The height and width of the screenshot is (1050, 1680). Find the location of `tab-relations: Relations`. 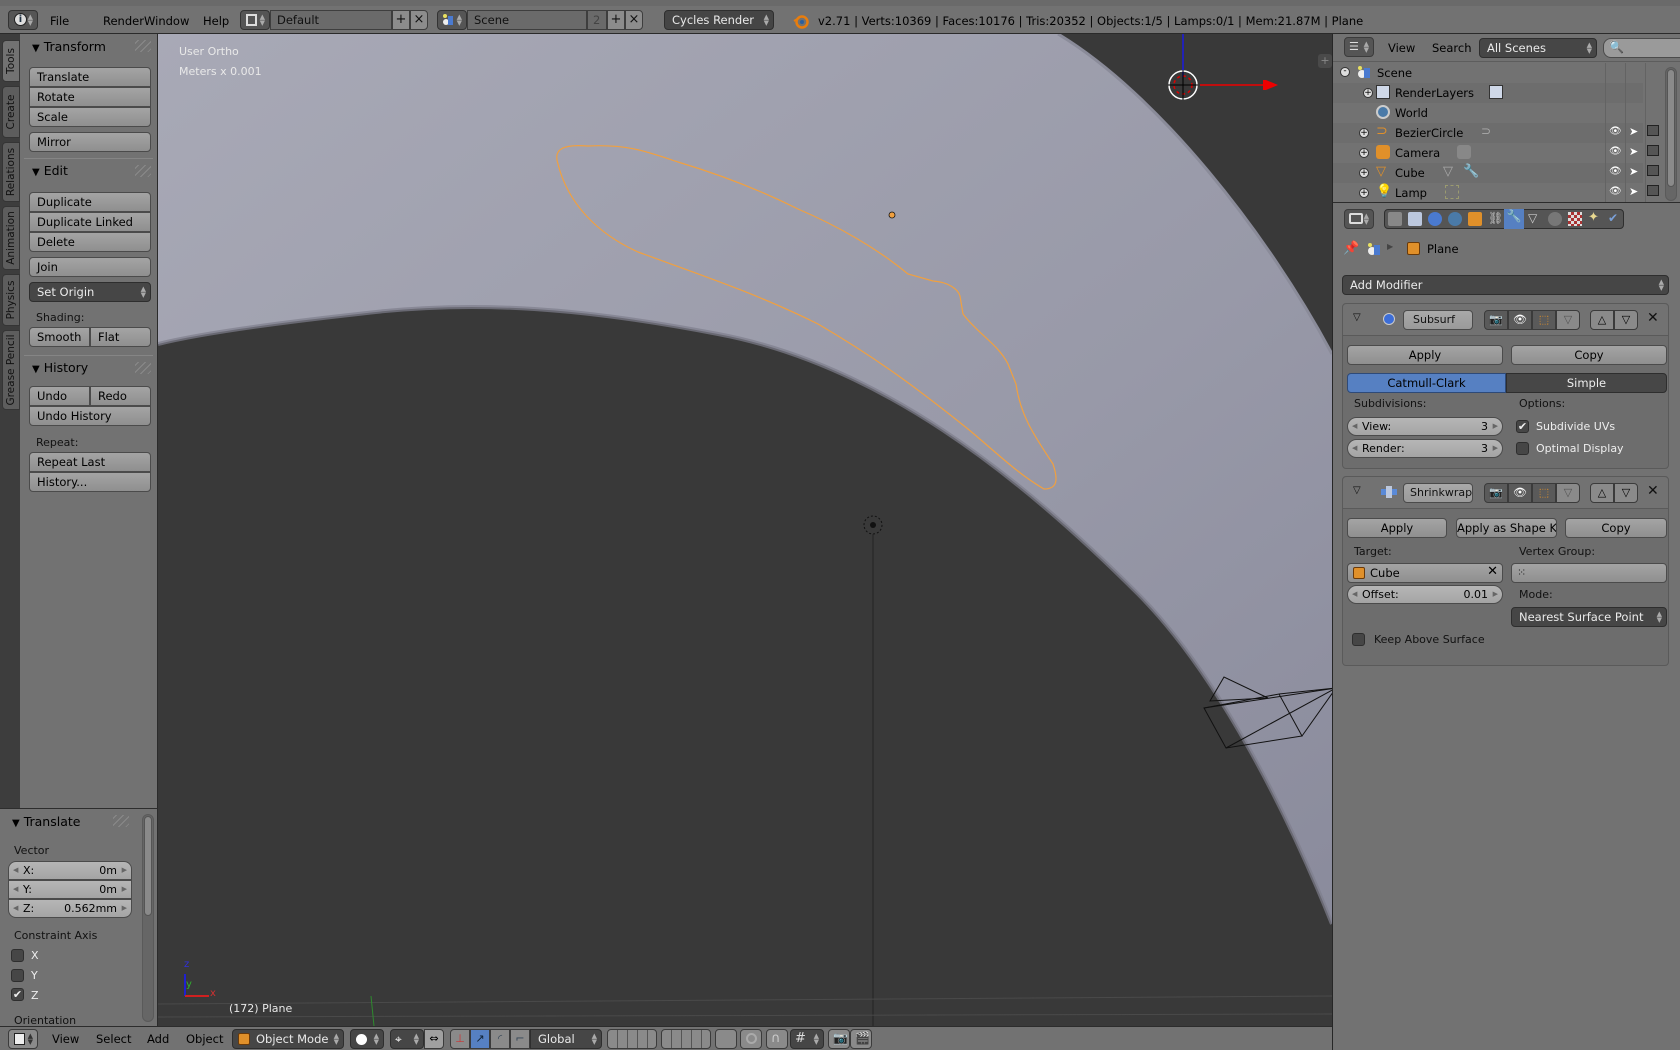

tab-relations: Relations is located at coordinates (11, 172).